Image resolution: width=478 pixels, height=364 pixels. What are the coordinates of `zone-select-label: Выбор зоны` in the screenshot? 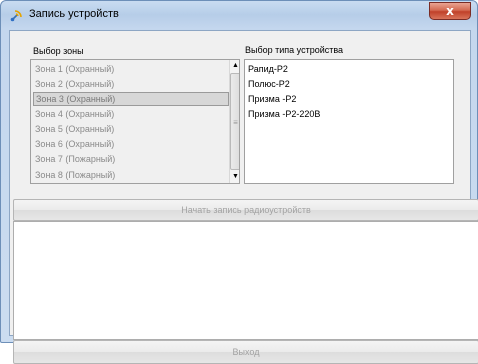 It's located at (58, 51).